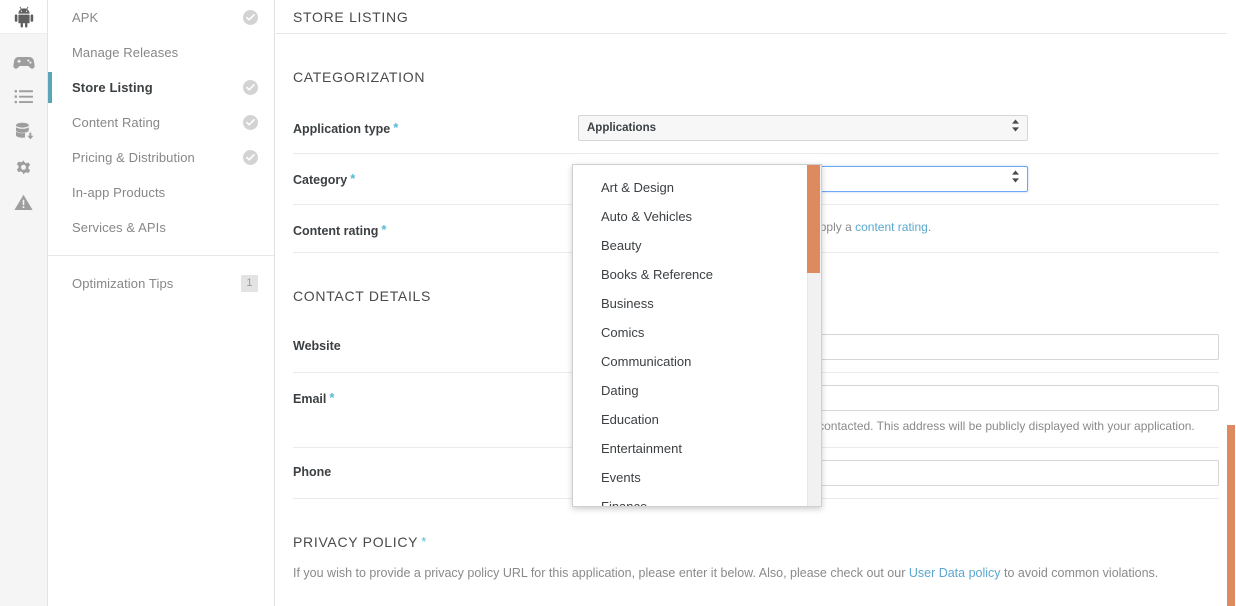 The image size is (1236, 606). I want to click on global-icon-rail, so click(24, 303).